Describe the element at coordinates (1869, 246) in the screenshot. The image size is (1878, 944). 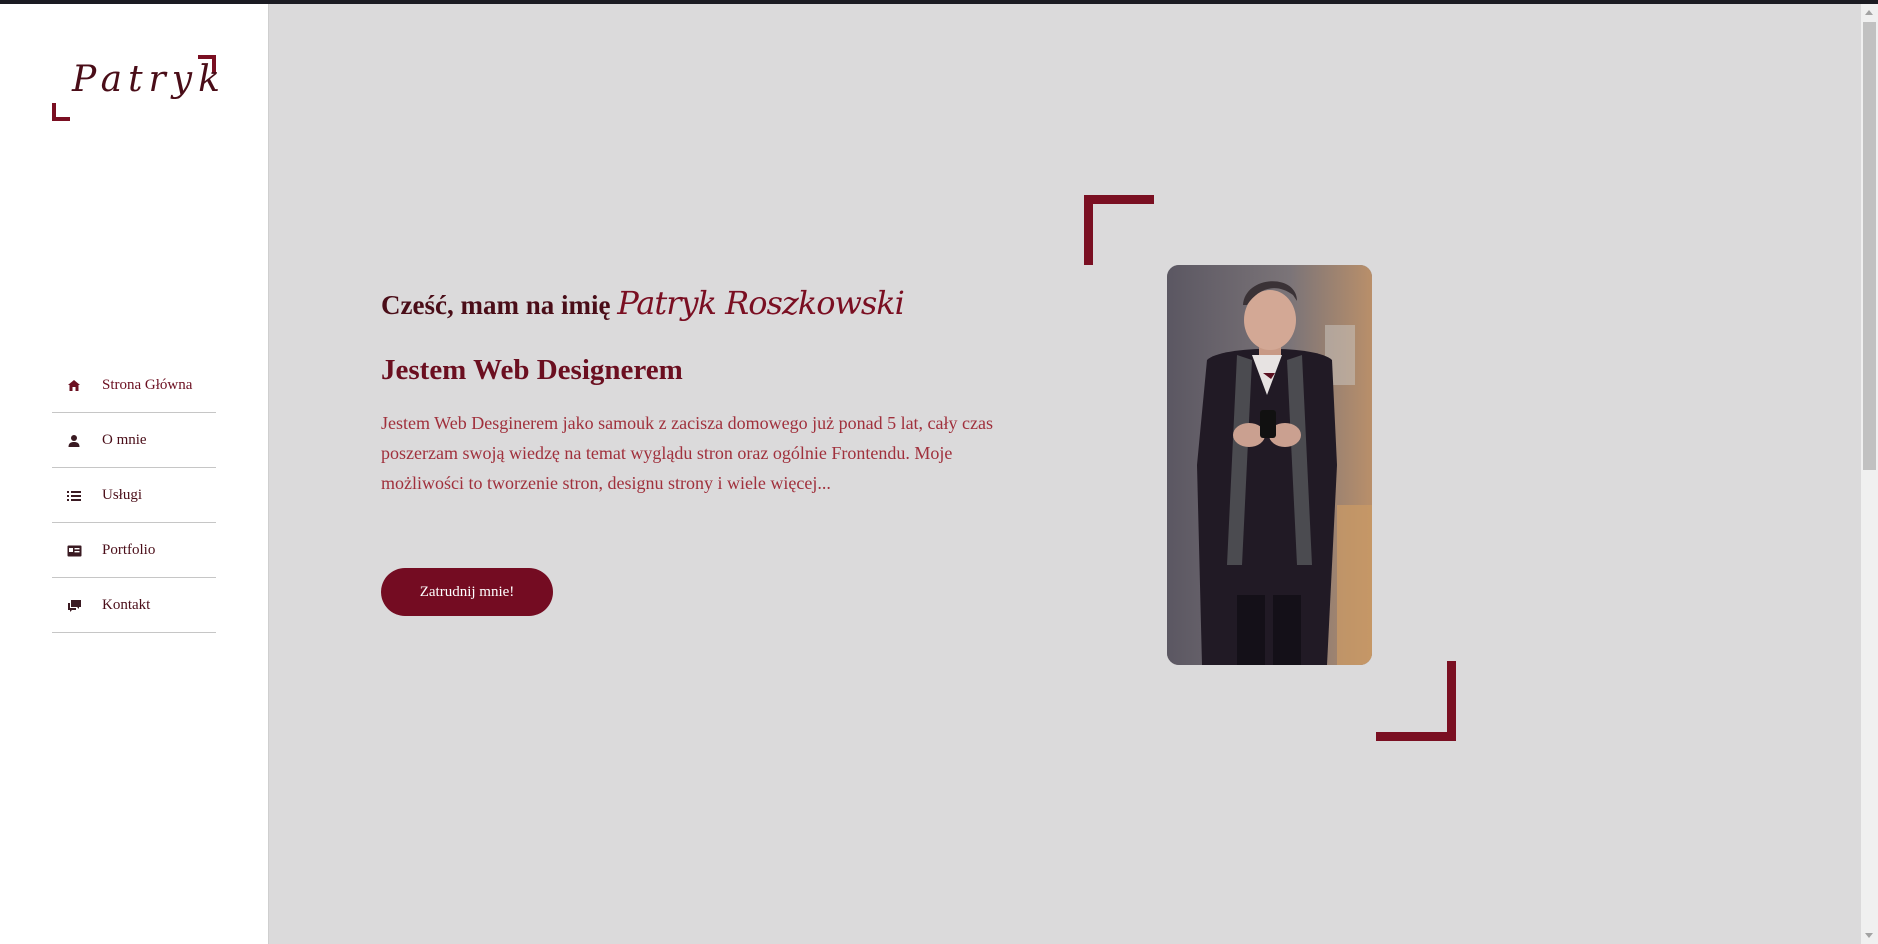
I see `scrollbar-thumb` at that location.